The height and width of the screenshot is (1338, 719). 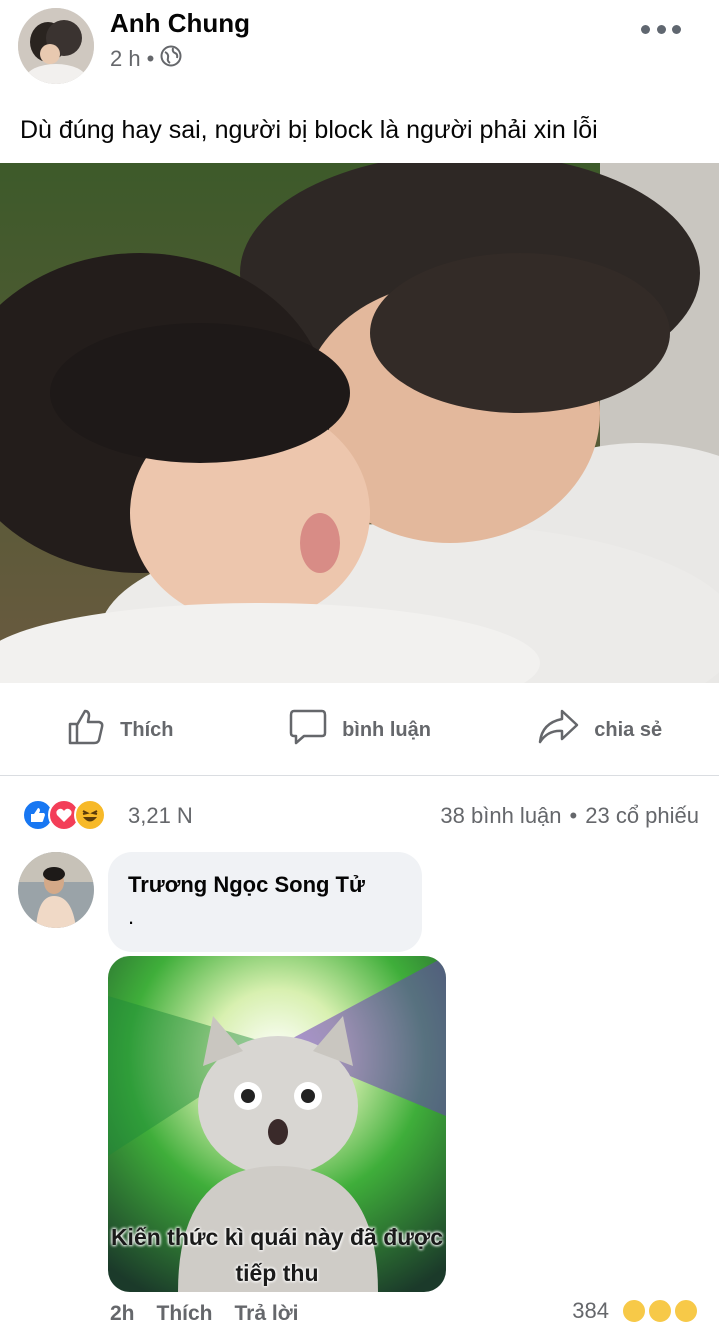 I want to click on comment-footer: 2h Thích Trả lời, so click(x=204, y=1314).